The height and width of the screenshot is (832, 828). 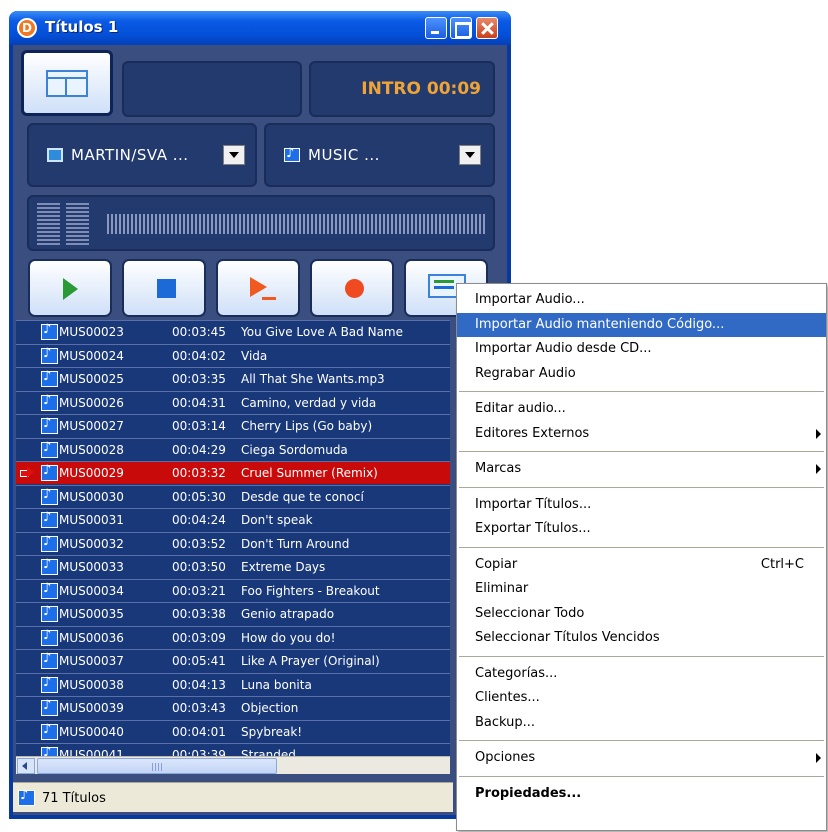 I want to click on menu-item: Eliminar, so click(x=641, y=589).